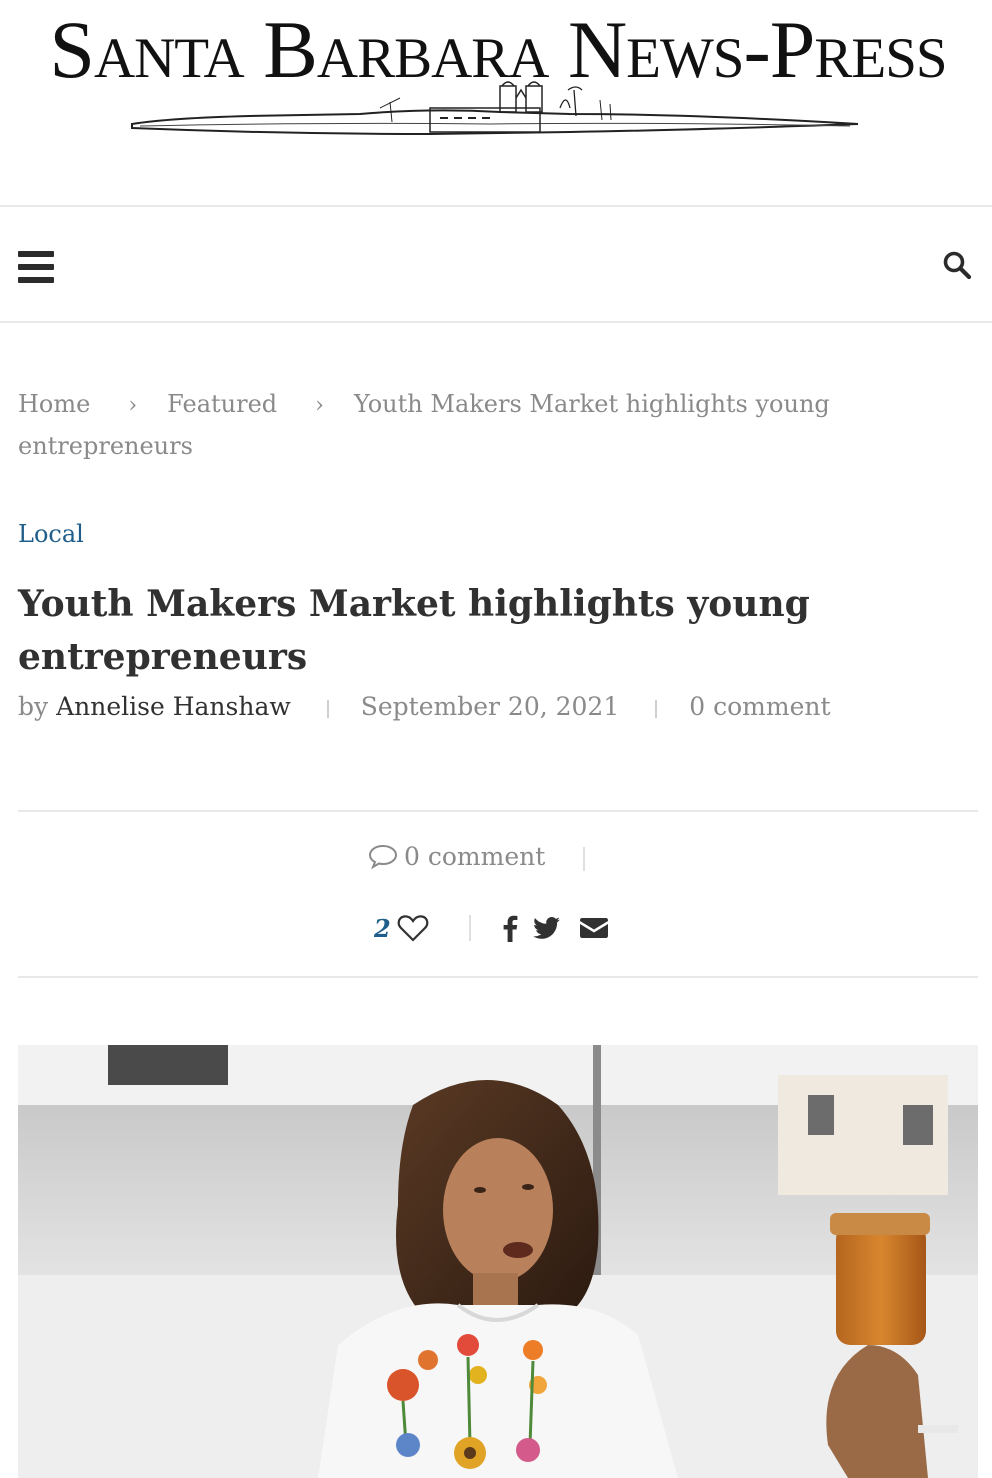 This screenshot has width=992, height=1478. What do you see at coordinates (759, 706) in the screenshot?
I see `comment-count-link: 0 comment` at bounding box center [759, 706].